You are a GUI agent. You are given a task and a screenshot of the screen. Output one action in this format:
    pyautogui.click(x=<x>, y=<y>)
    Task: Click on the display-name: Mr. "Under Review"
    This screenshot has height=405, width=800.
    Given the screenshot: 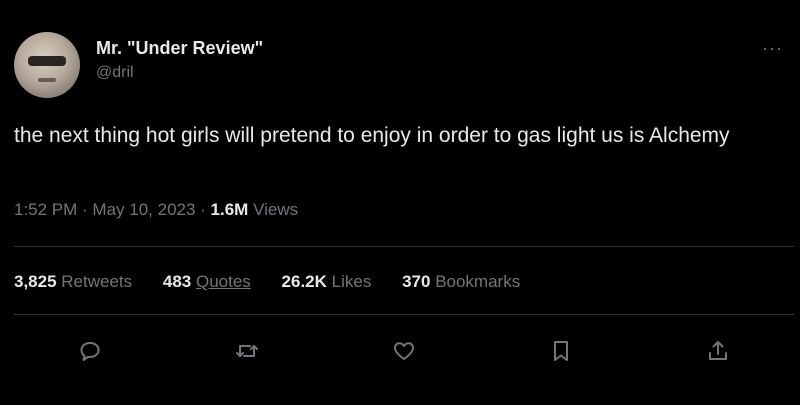 What is the action you would take?
    pyautogui.click(x=179, y=48)
    